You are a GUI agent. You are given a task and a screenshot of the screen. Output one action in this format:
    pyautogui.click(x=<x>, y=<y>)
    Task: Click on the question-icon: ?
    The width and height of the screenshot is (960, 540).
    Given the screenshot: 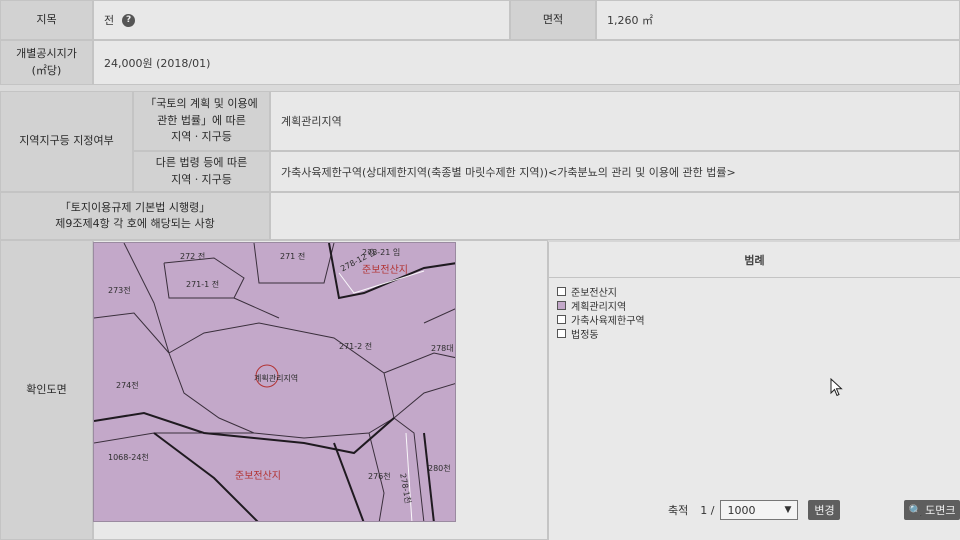 What is the action you would take?
    pyautogui.click(x=129, y=20)
    